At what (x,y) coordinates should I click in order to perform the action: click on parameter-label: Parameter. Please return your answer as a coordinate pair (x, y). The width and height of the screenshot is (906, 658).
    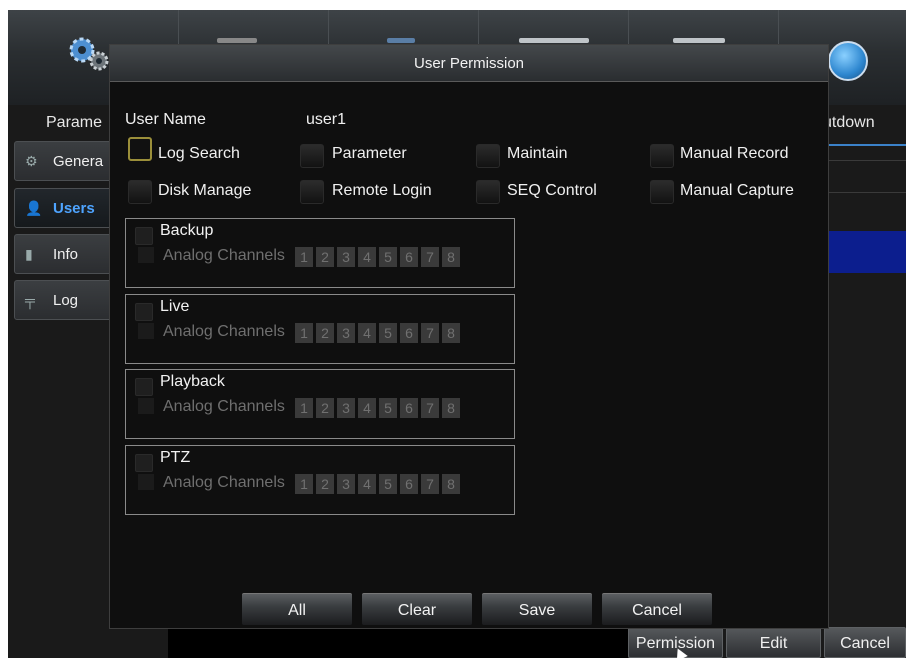
    Looking at the image, I should click on (369, 153).